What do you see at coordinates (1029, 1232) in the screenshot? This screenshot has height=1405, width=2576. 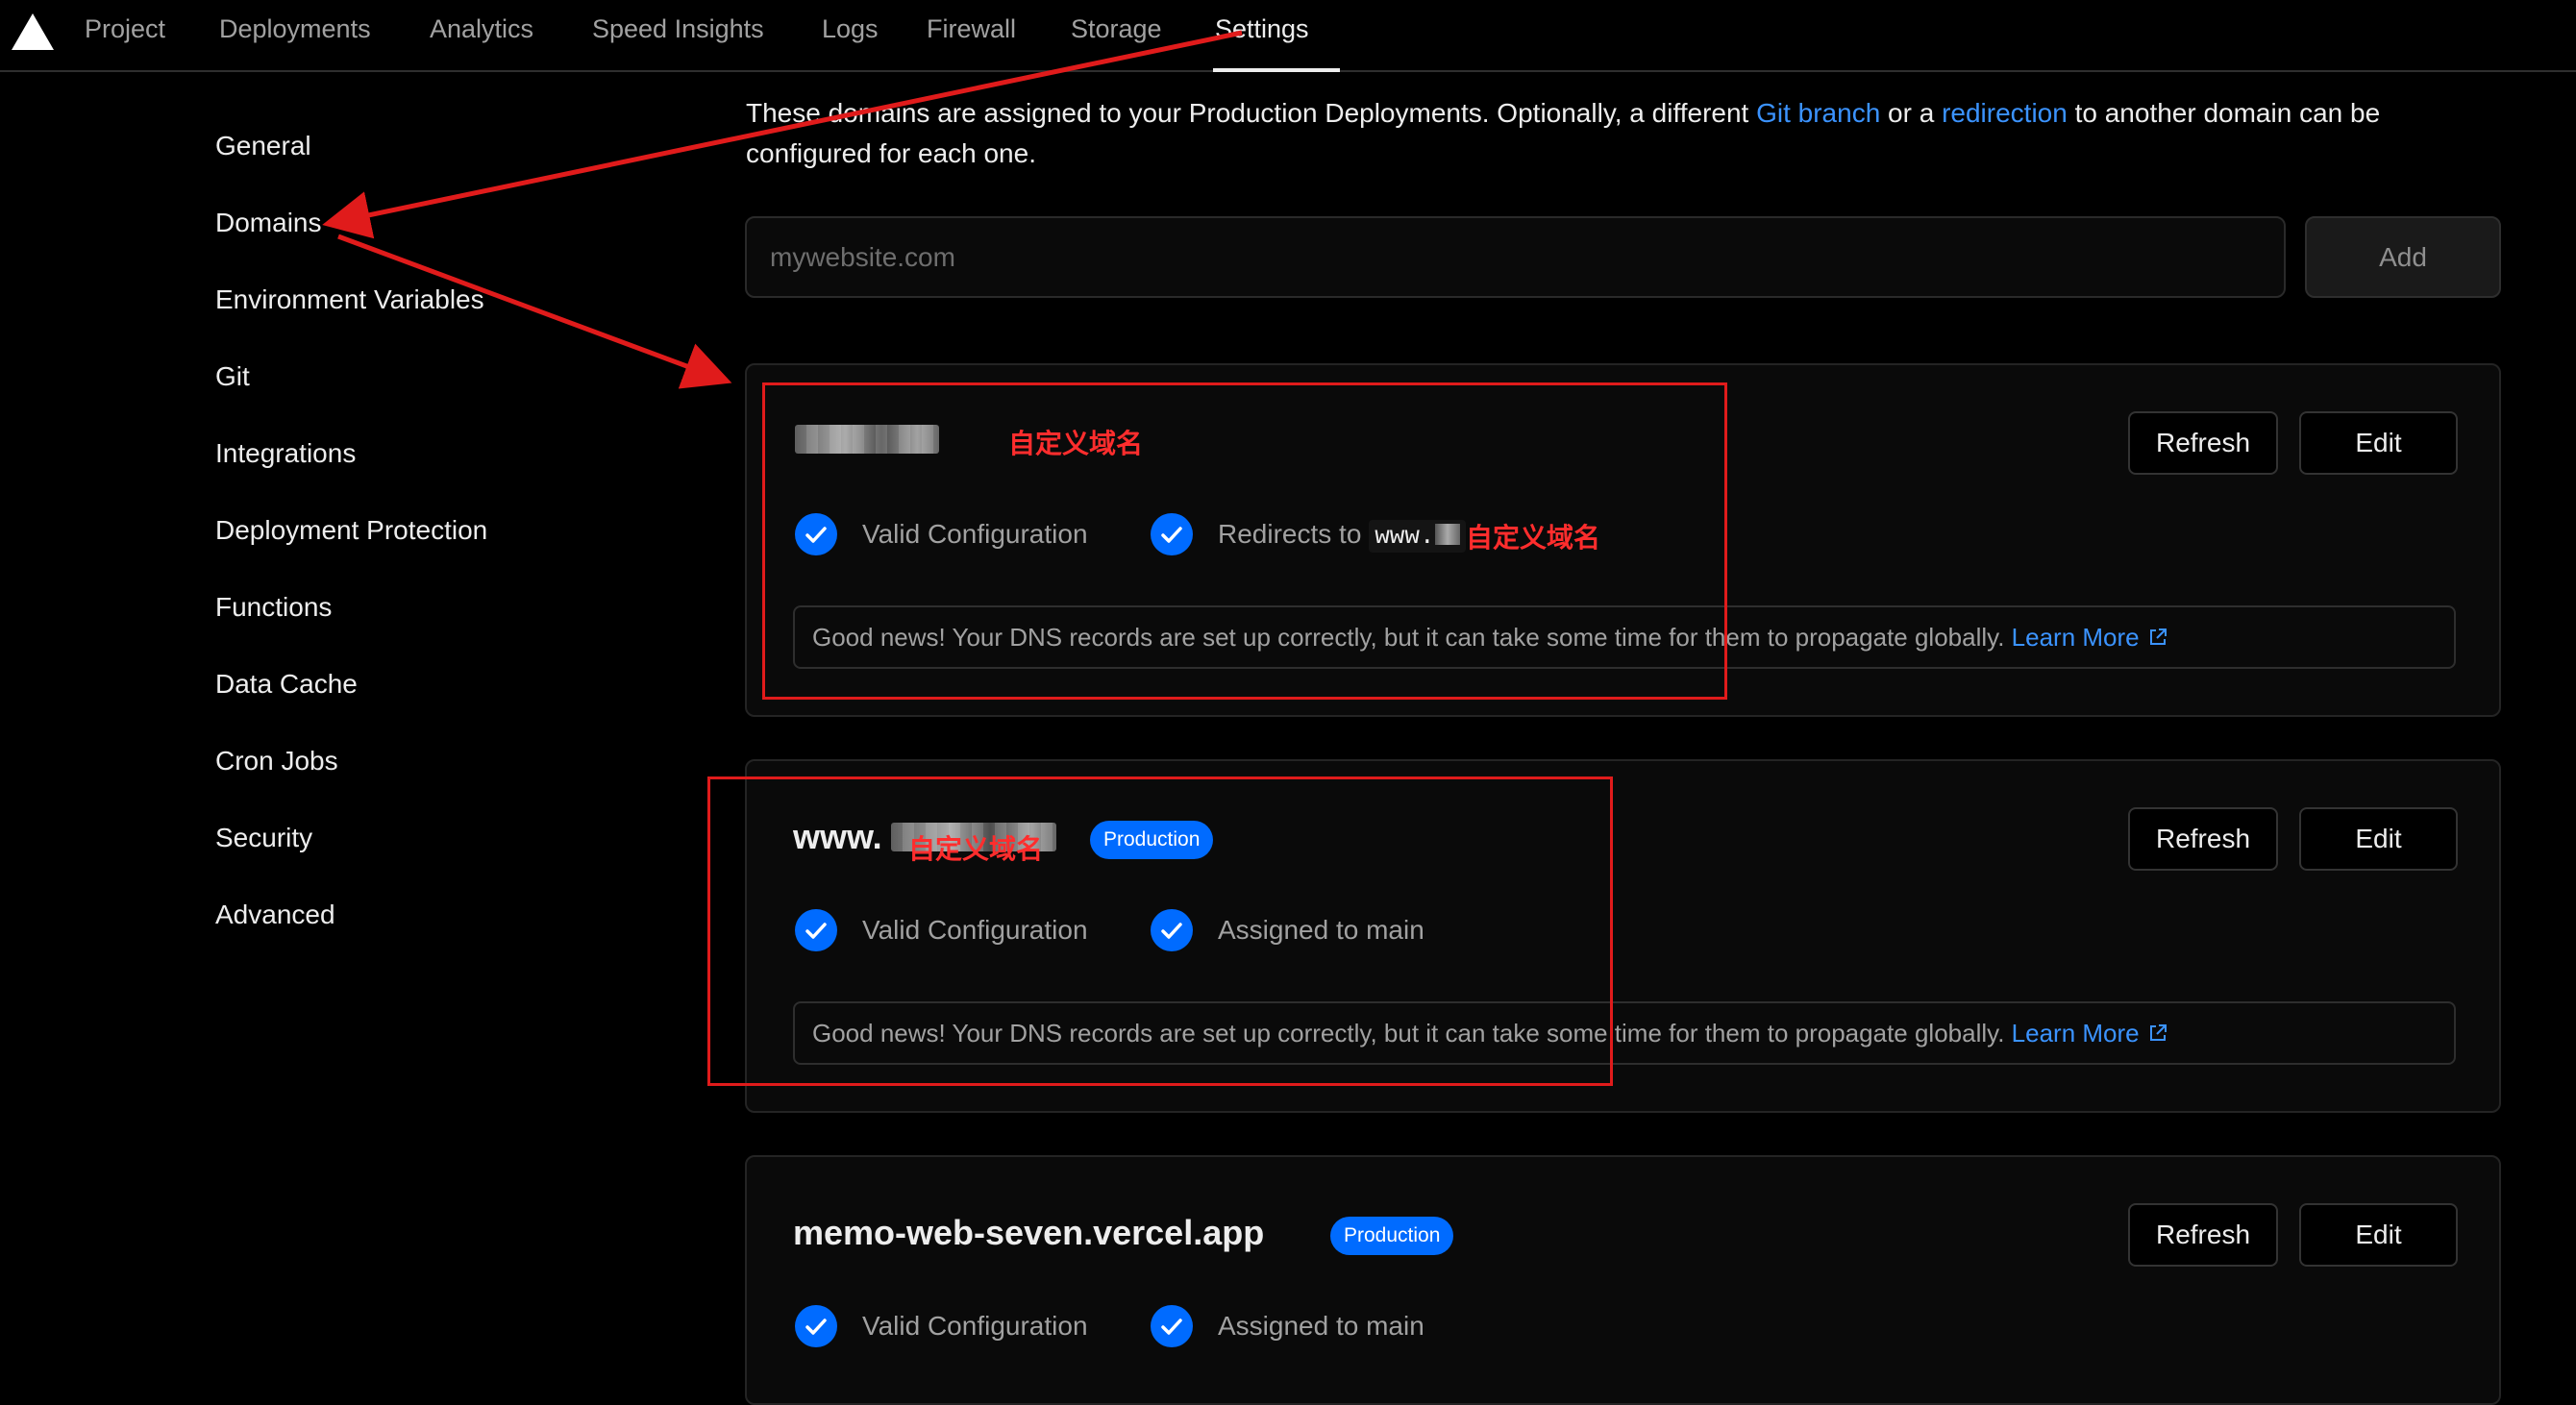 I see `domain-title: memo-web-seven.vercel.app` at bounding box center [1029, 1232].